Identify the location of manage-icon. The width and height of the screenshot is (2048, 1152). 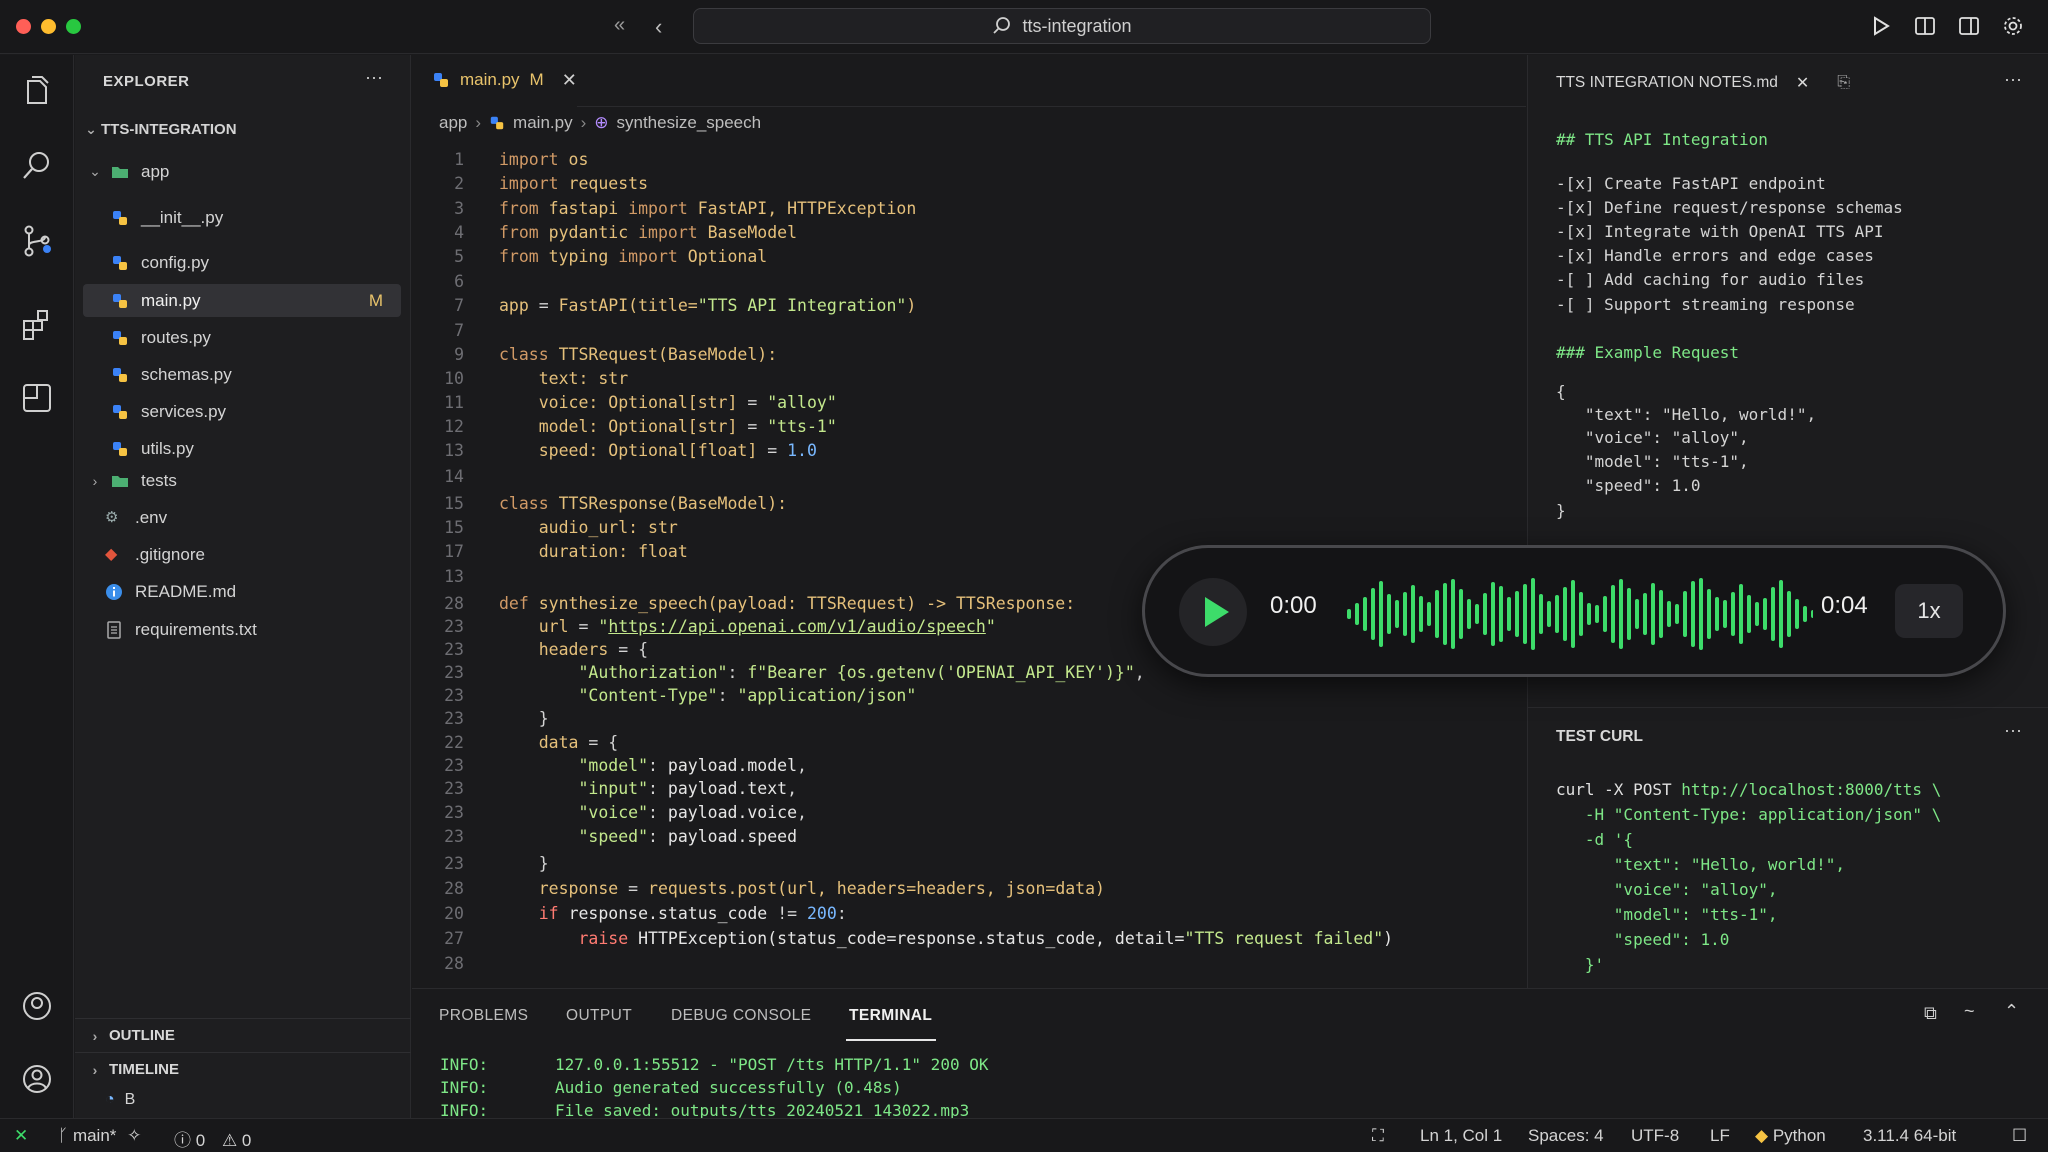
(37, 1079).